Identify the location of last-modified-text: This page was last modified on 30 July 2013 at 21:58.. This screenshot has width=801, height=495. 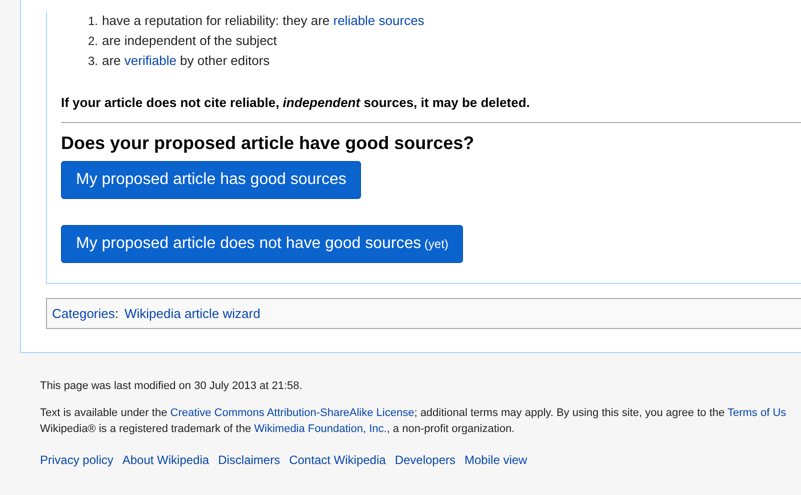
(172, 386).